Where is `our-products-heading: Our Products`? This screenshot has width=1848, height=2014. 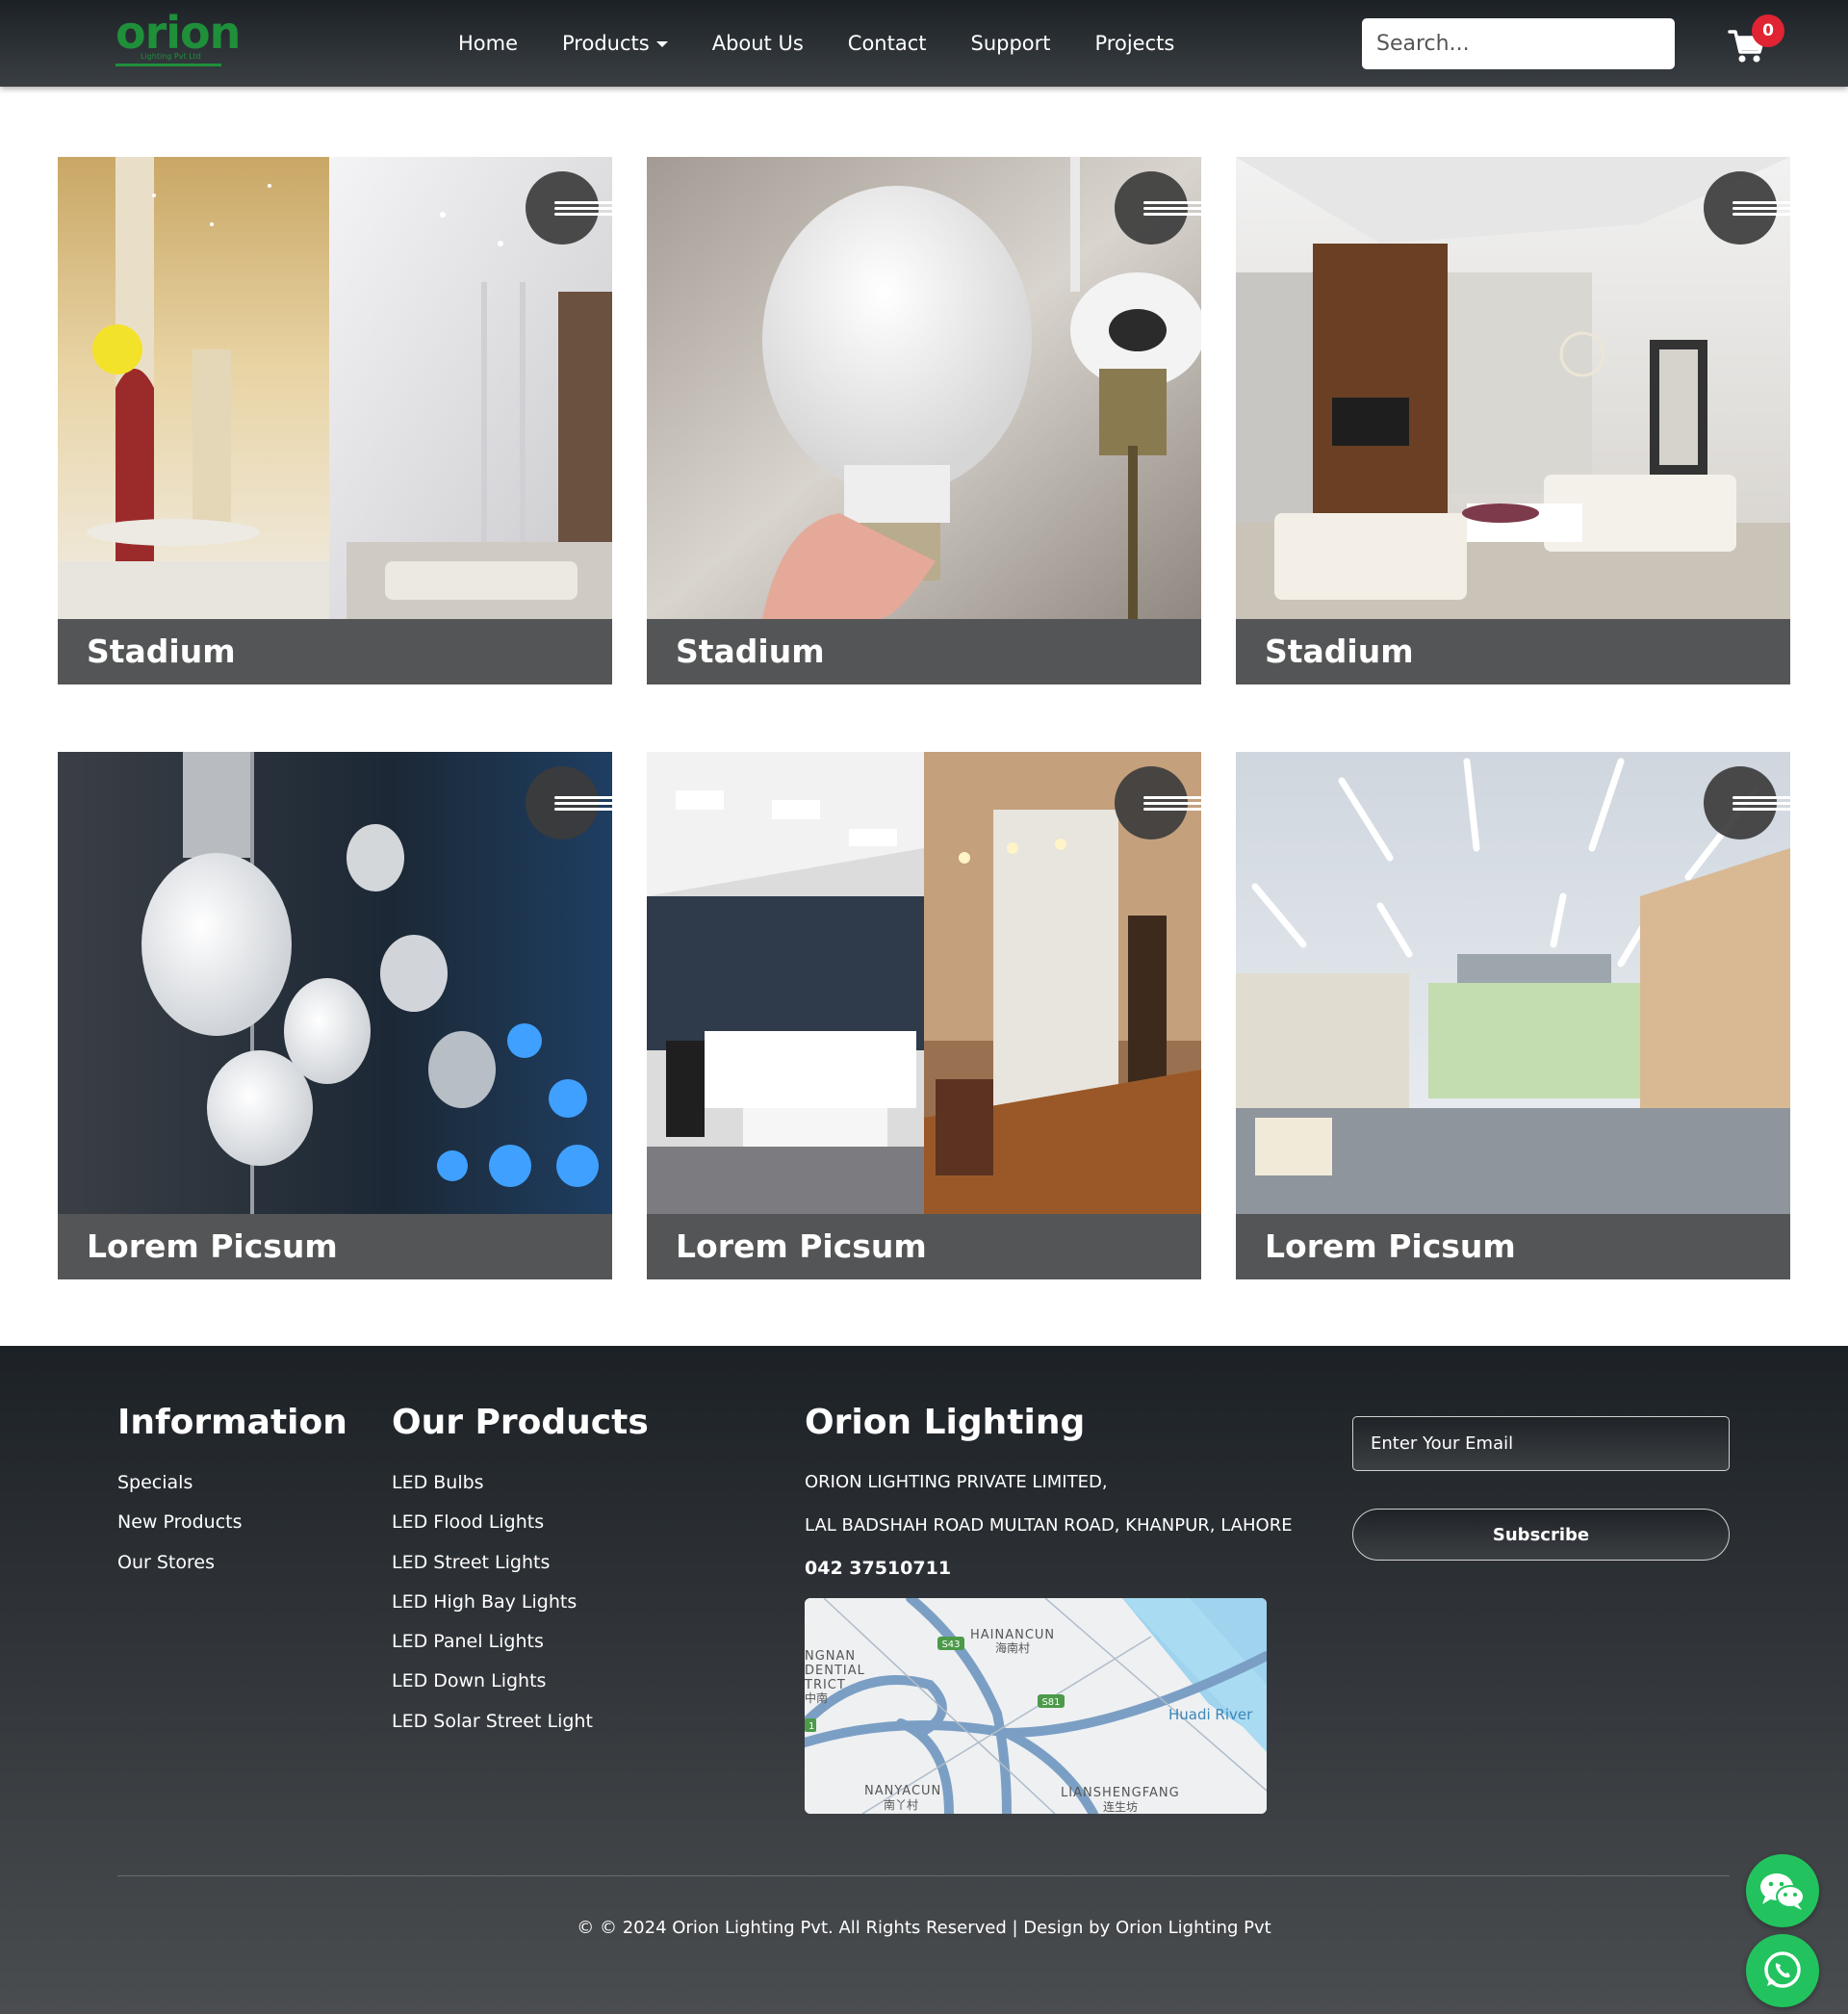
our-products-heading: Our Products is located at coordinates (520, 1422).